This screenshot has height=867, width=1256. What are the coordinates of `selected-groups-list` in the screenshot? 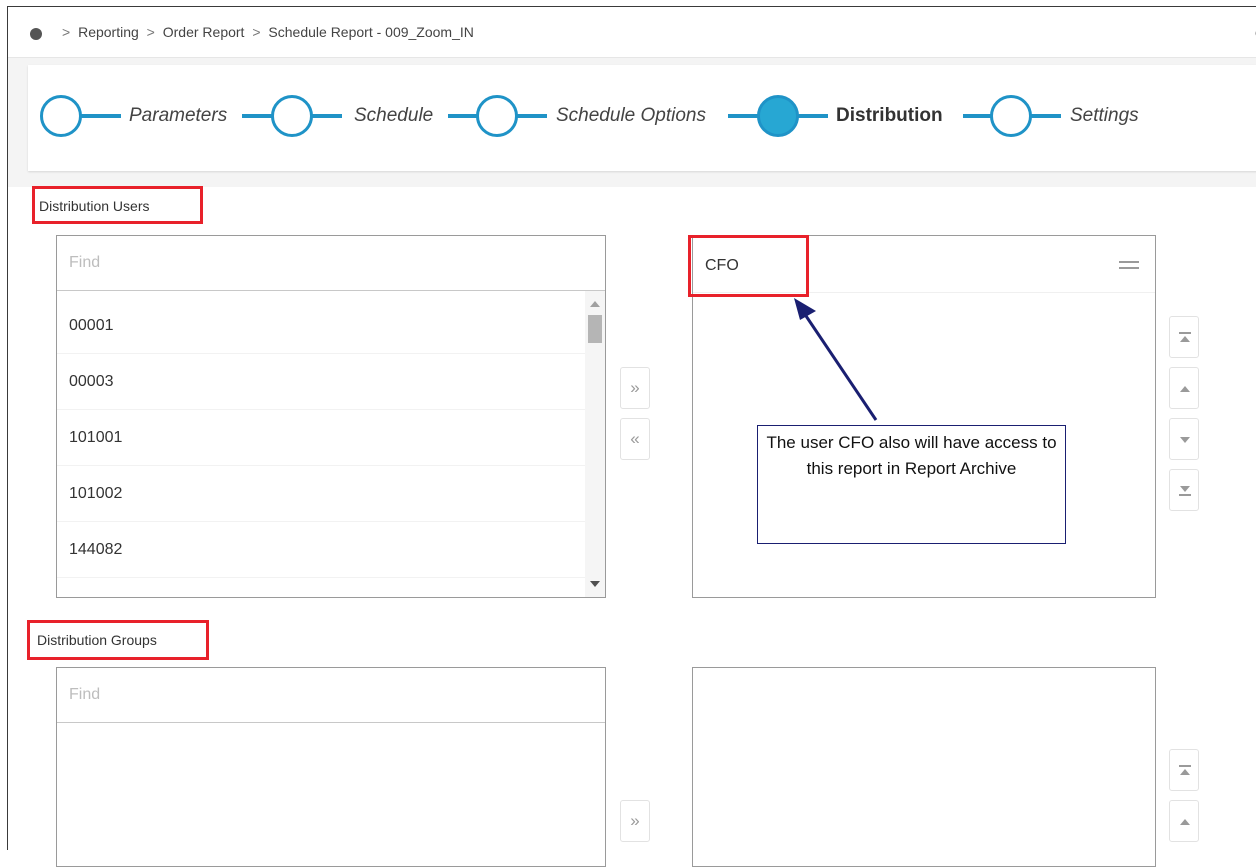 It's located at (924, 767).